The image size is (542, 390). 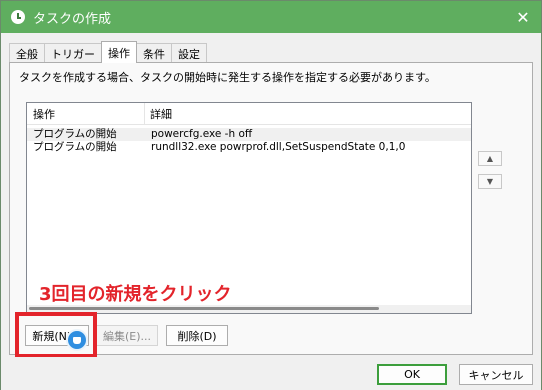 I want to click on cancel-button: キャンセル, so click(x=496, y=374).